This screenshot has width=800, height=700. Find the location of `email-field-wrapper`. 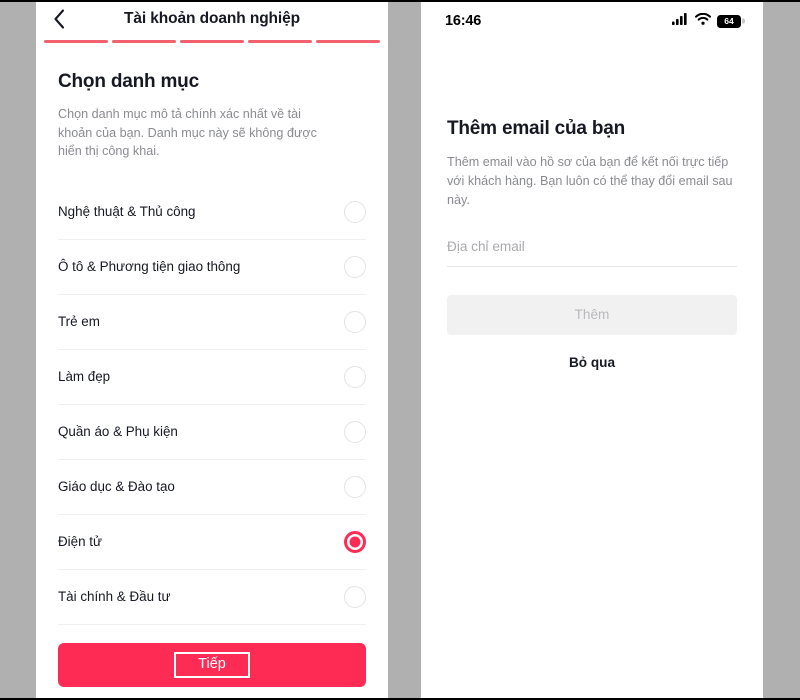

email-field-wrapper is located at coordinates (592, 252).